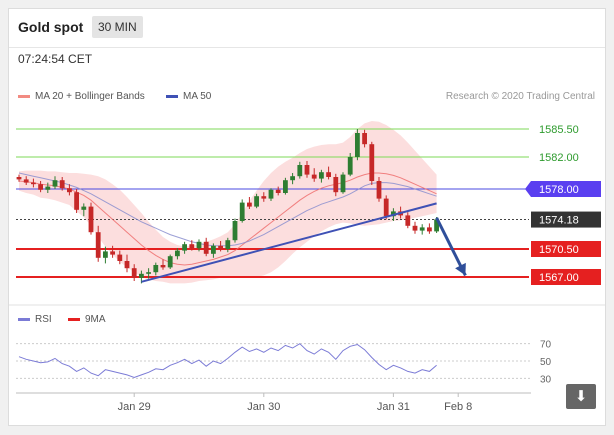 This screenshot has width=614, height=435. Describe the element at coordinates (134, 407) in the screenshot. I see `x-axis-label-0: Jan 29` at that location.